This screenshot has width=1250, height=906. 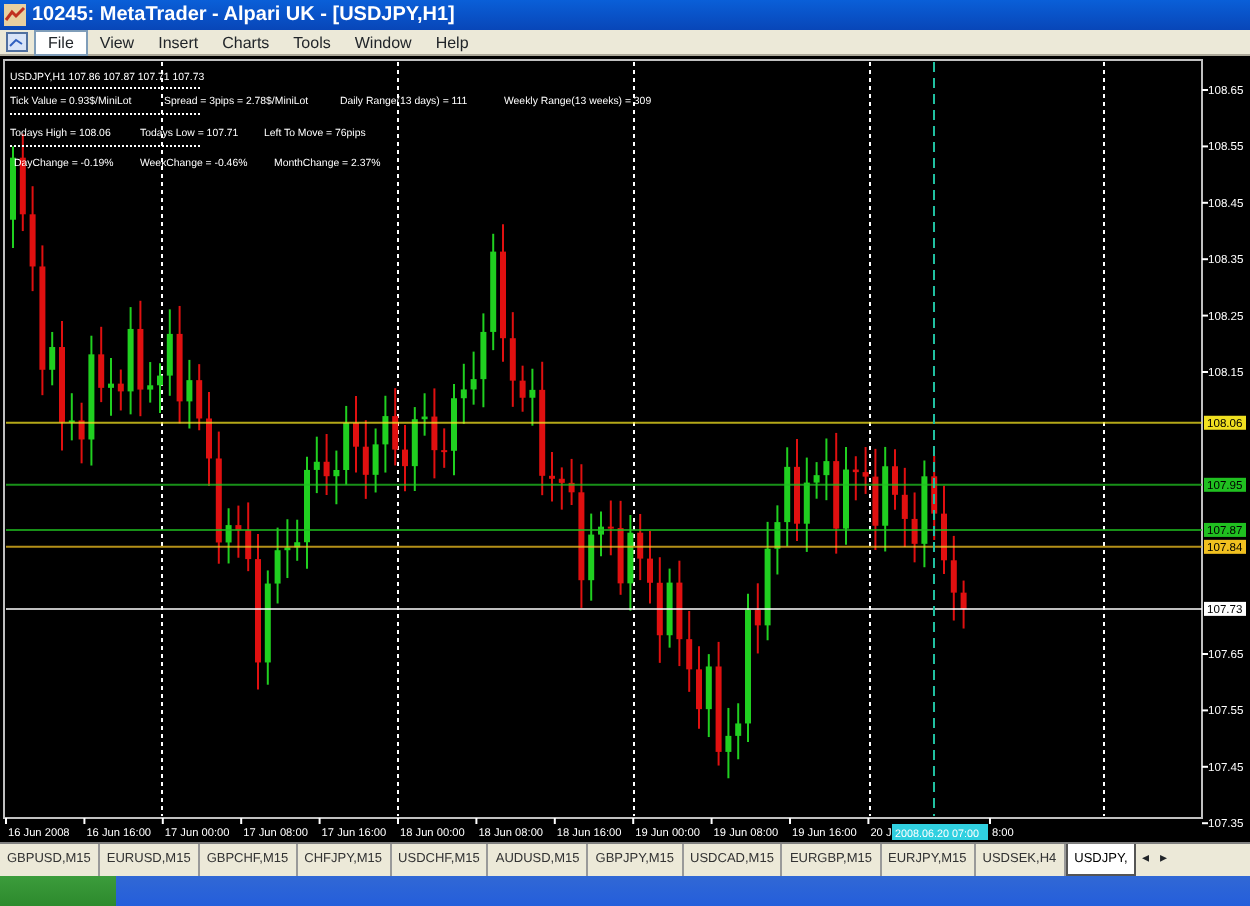 I want to click on menu-item: Insert, so click(x=178, y=42).